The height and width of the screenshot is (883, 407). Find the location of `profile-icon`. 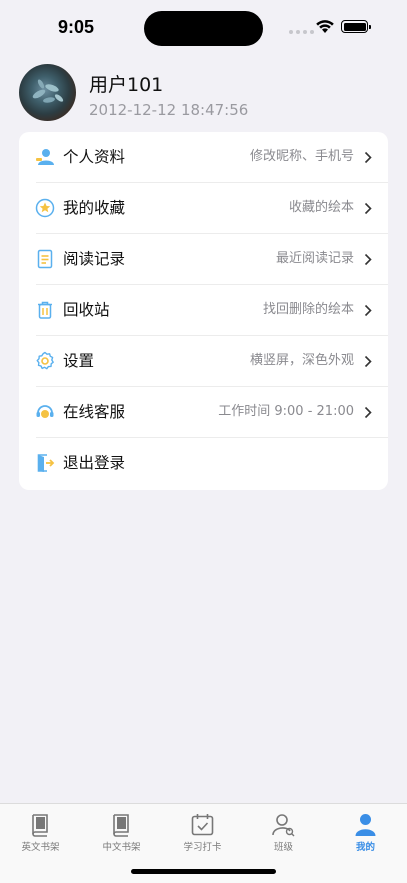

profile-icon is located at coordinates (365, 825).